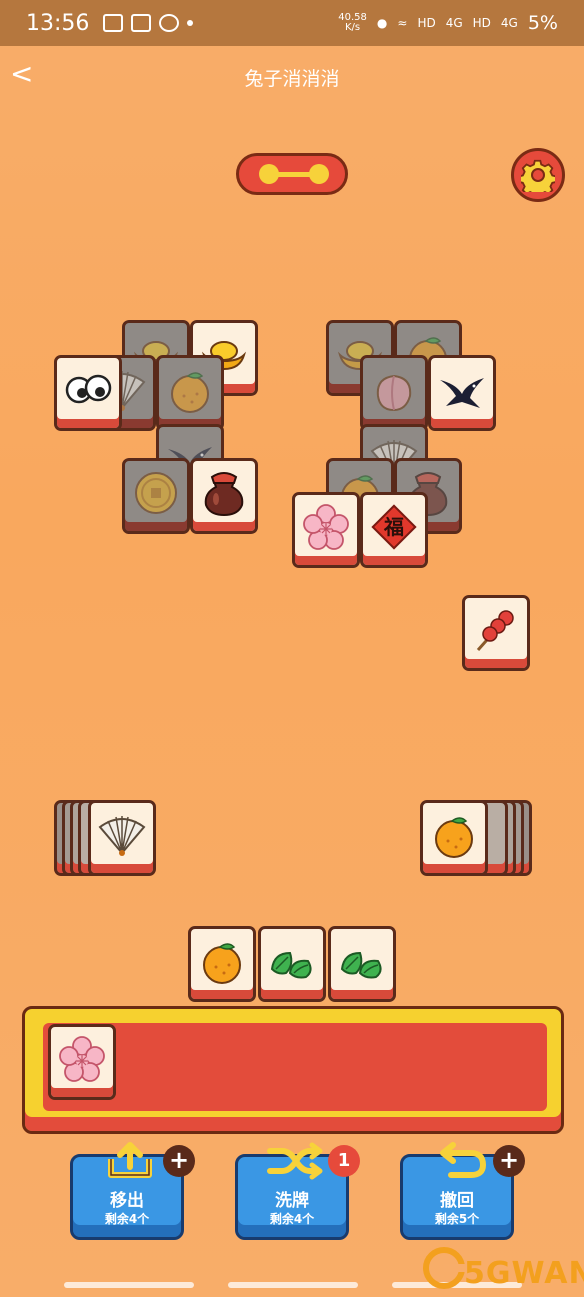  What do you see at coordinates (457, 1201) in the screenshot?
I see `undo-label: 撤回` at bounding box center [457, 1201].